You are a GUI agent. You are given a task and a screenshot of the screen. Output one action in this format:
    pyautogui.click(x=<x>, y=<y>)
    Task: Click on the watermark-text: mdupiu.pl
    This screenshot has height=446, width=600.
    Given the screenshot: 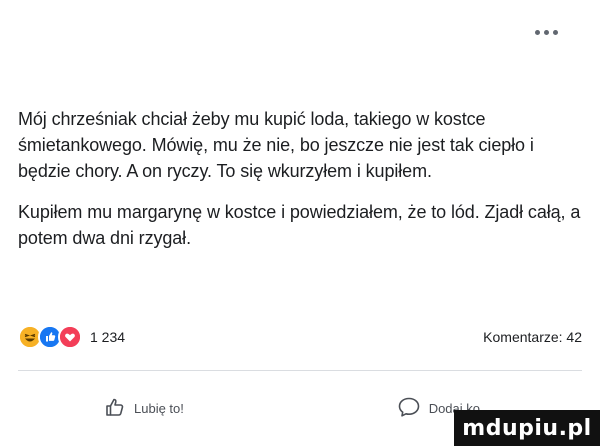 What is the action you would take?
    pyautogui.click(x=527, y=428)
    